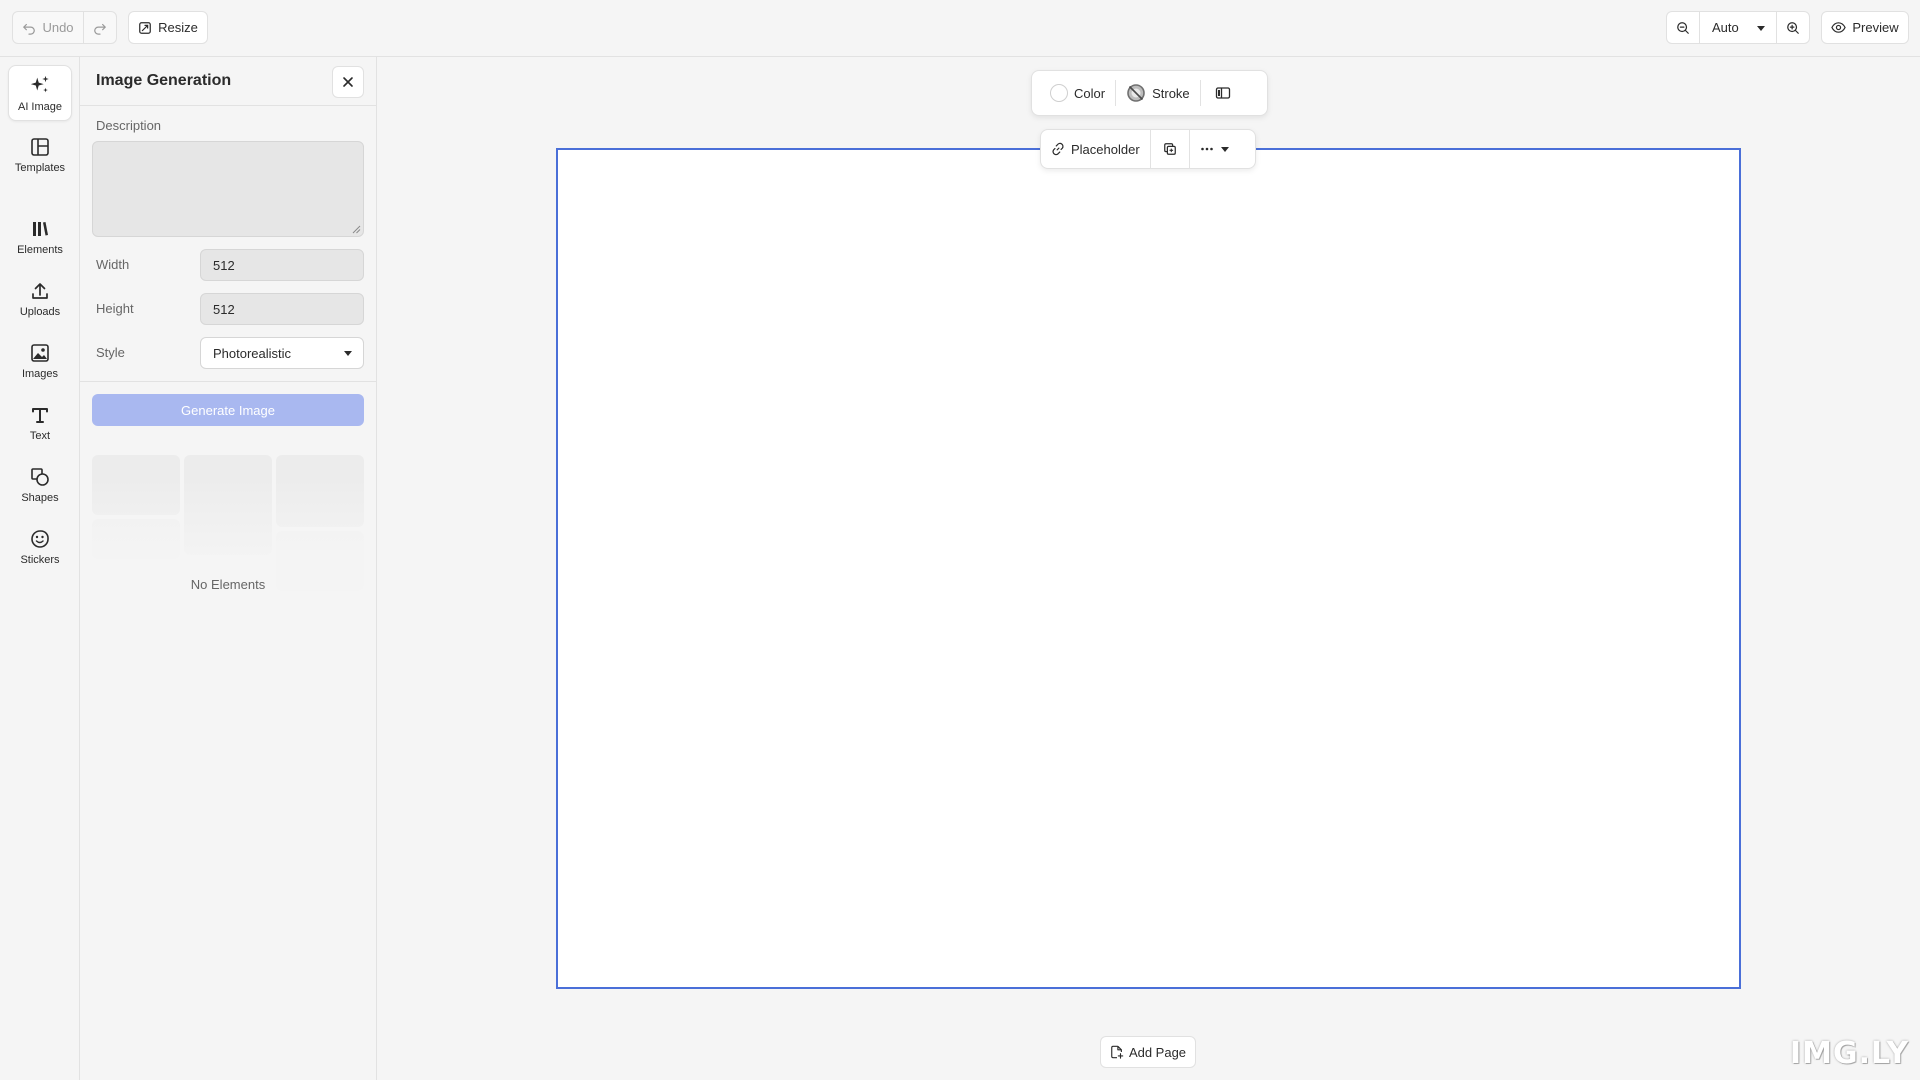 This screenshot has height=1080, width=1920. Describe the element at coordinates (40, 373) in the screenshot. I see `rail-item-label: Images` at that location.